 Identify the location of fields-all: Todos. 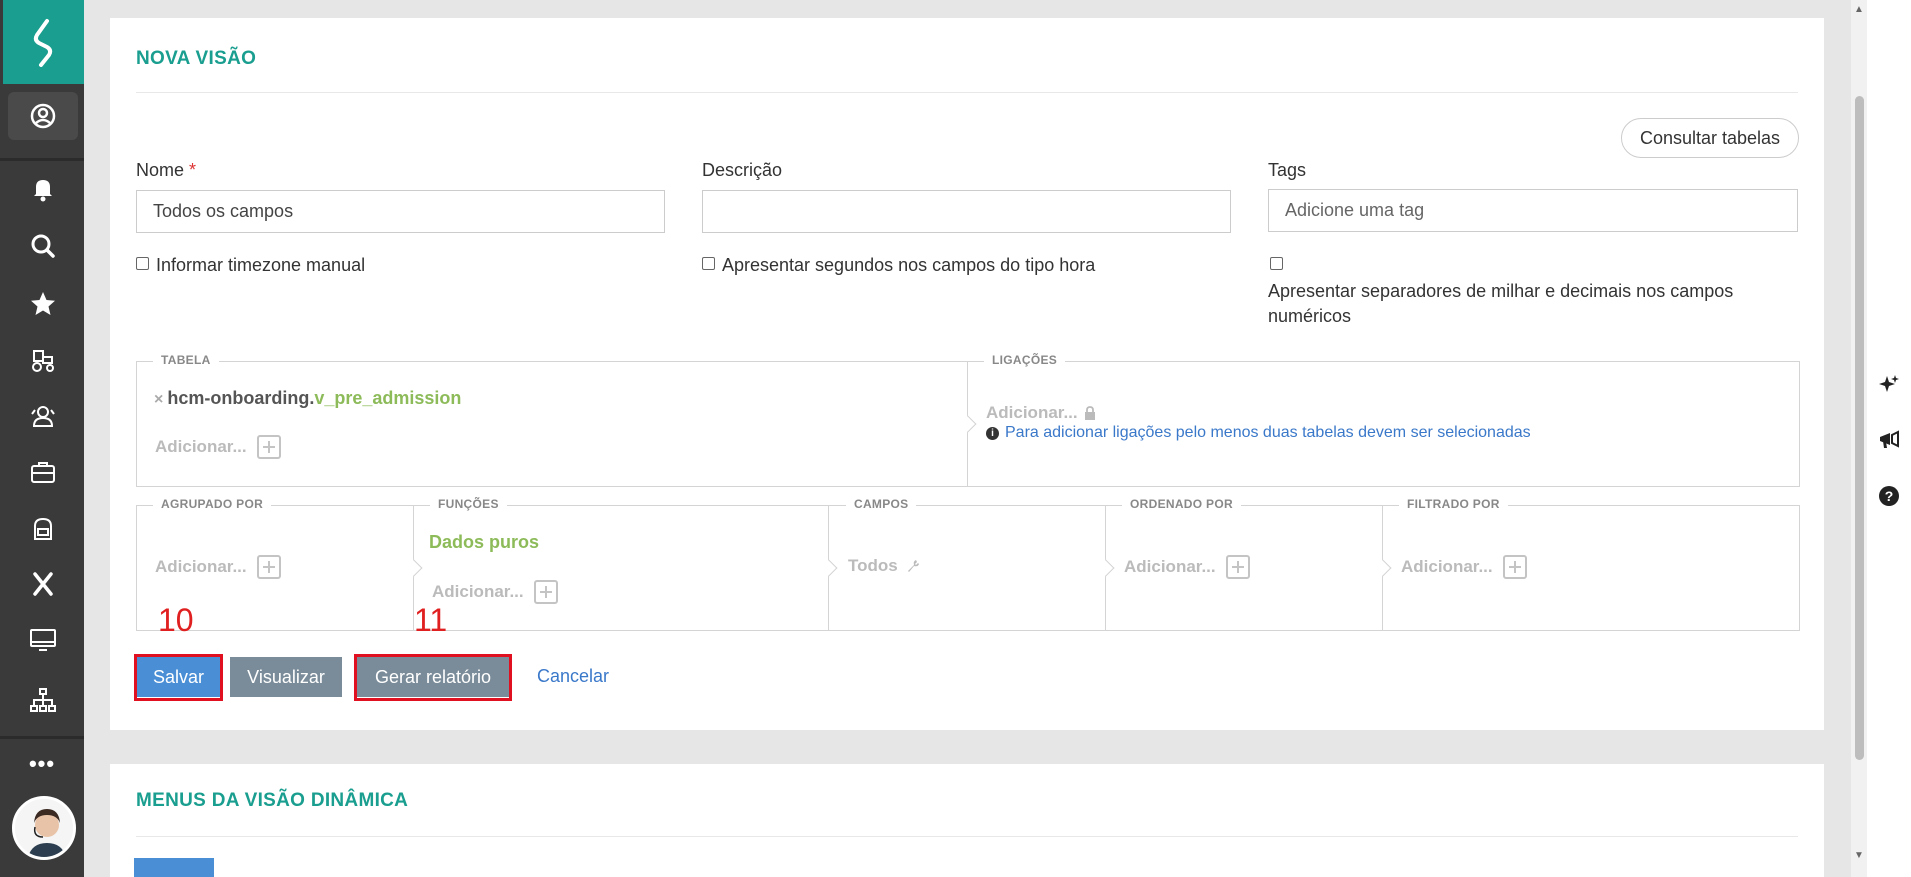
(884, 566).